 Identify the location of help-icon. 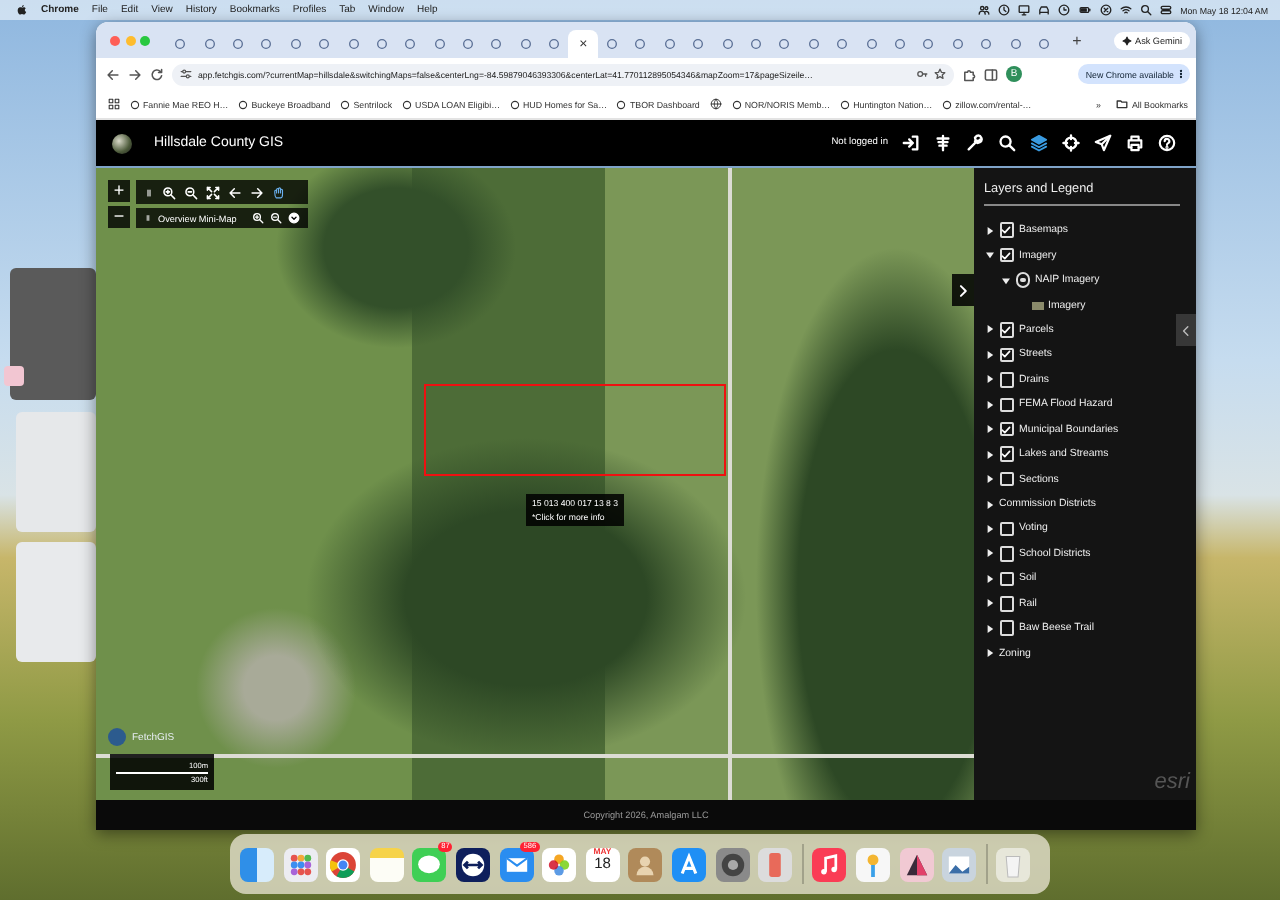
(1167, 143).